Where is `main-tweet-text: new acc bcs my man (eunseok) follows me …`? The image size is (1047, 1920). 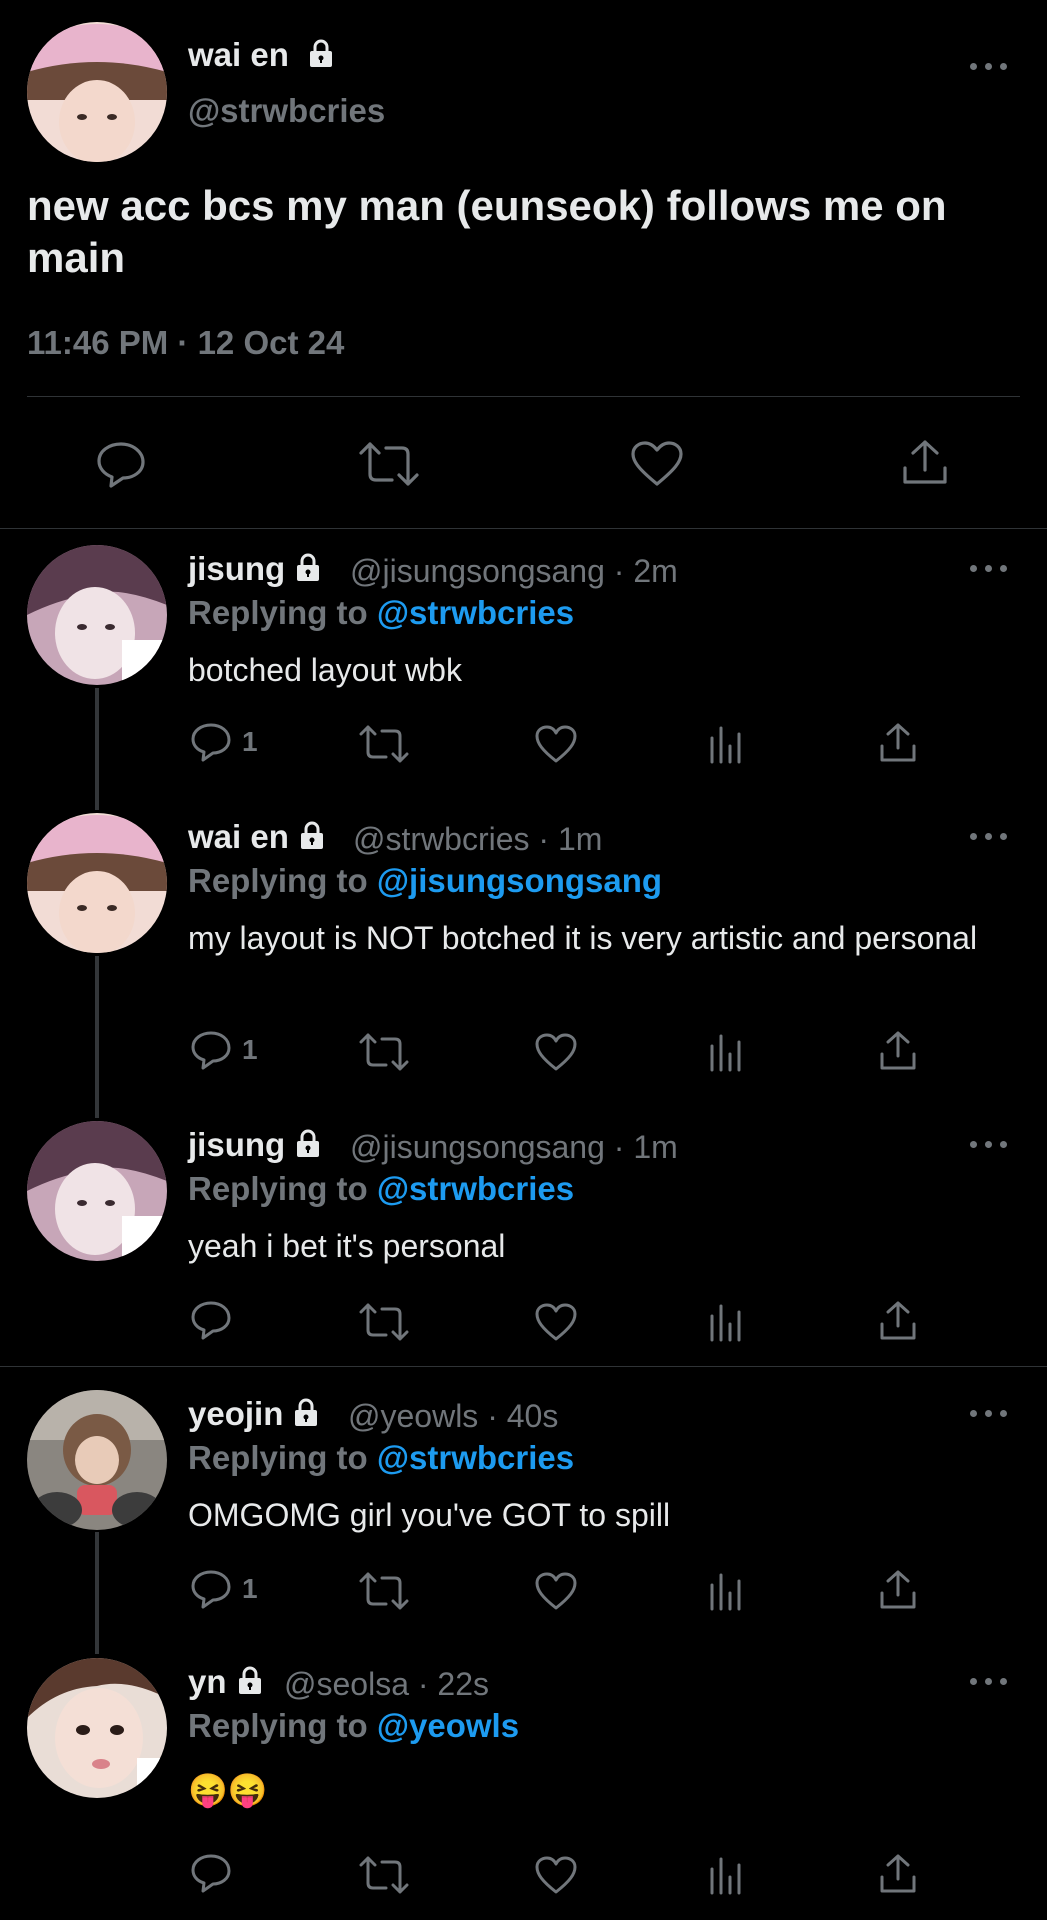 main-tweet-text: new acc bcs my man (eunseok) follows me … is located at coordinates (487, 231).